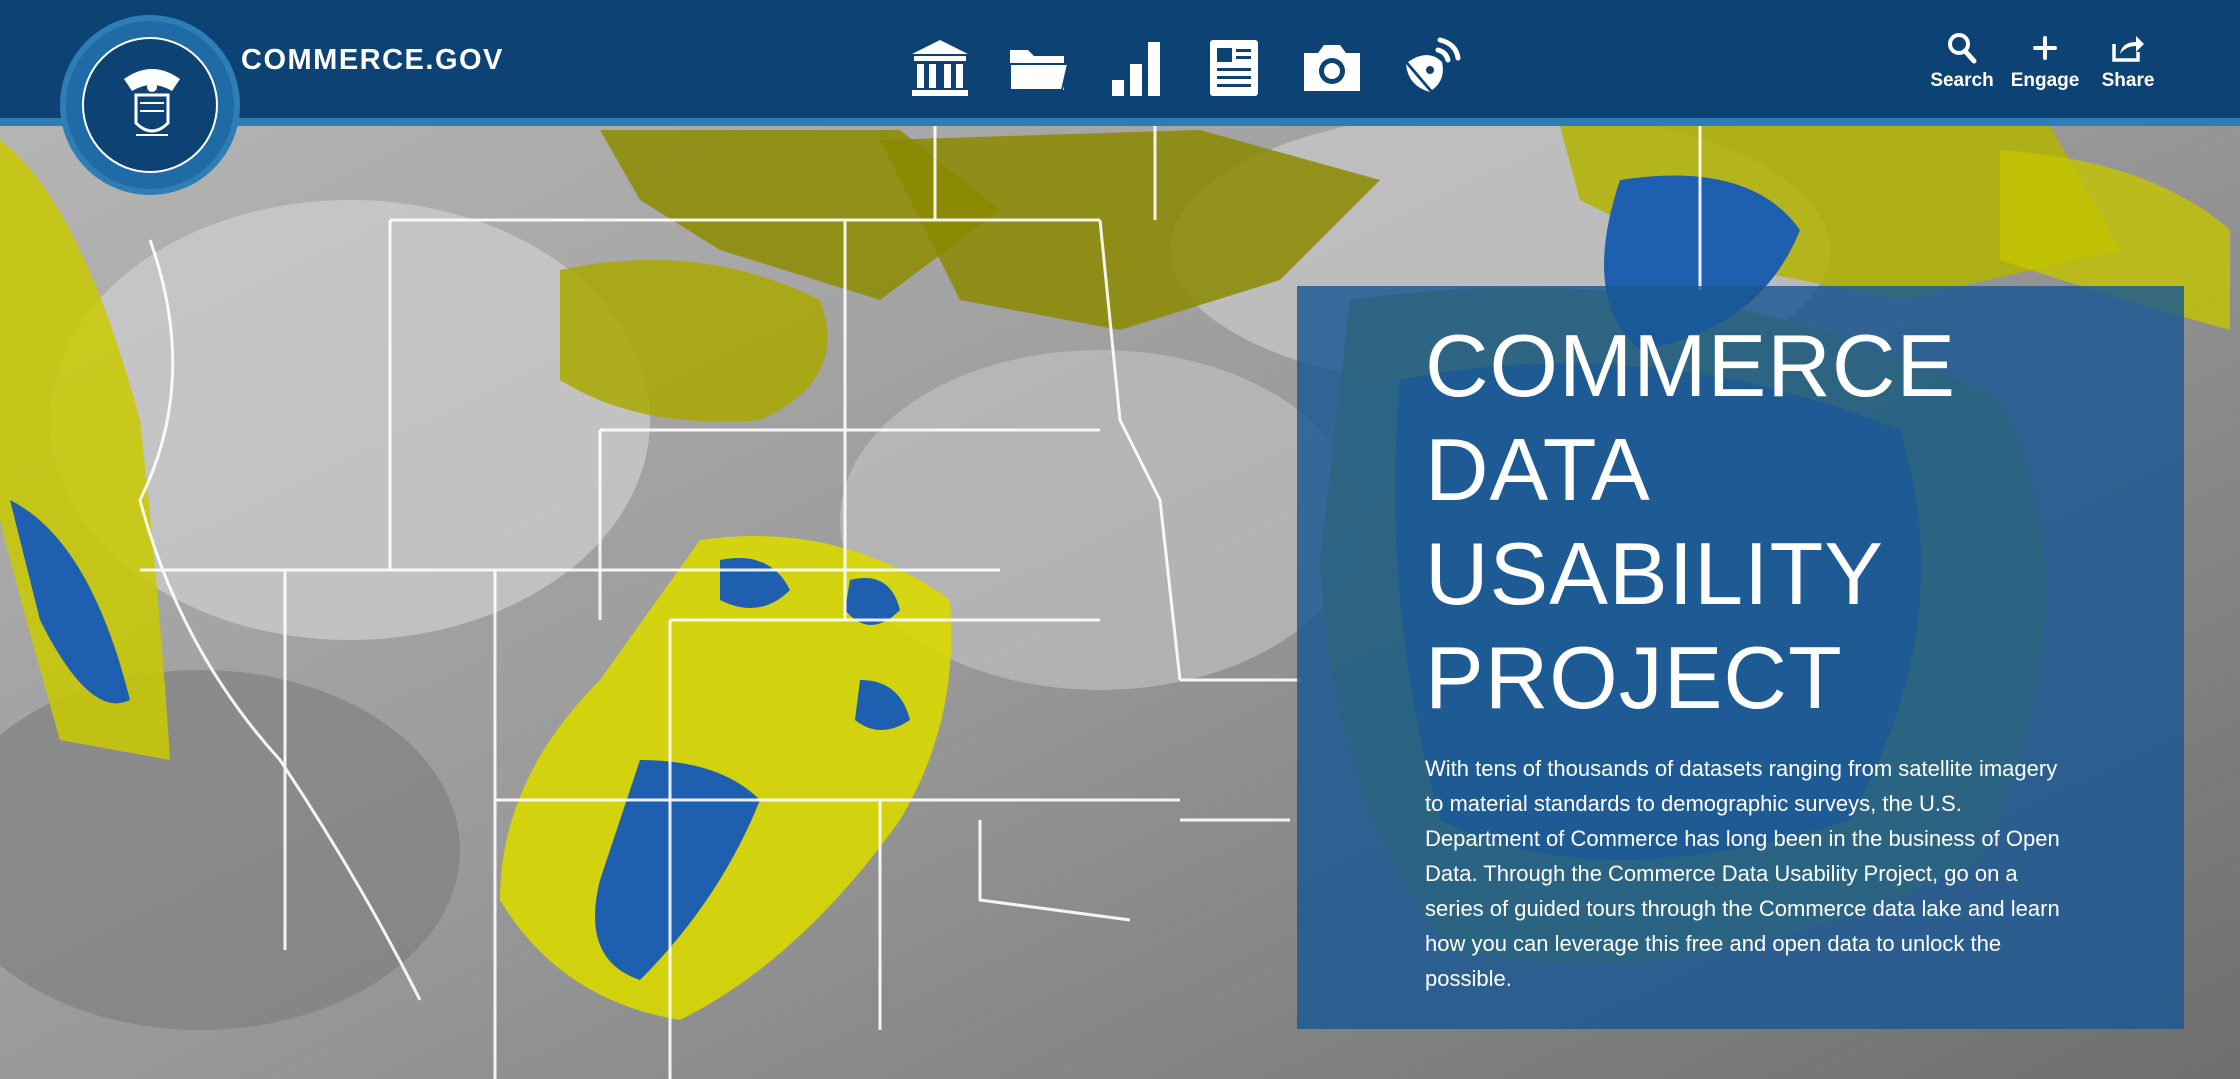  What do you see at coordinates (2128, 80) in the screenshot?
I see `share-label: Share` at bounding box center [2128, 80].